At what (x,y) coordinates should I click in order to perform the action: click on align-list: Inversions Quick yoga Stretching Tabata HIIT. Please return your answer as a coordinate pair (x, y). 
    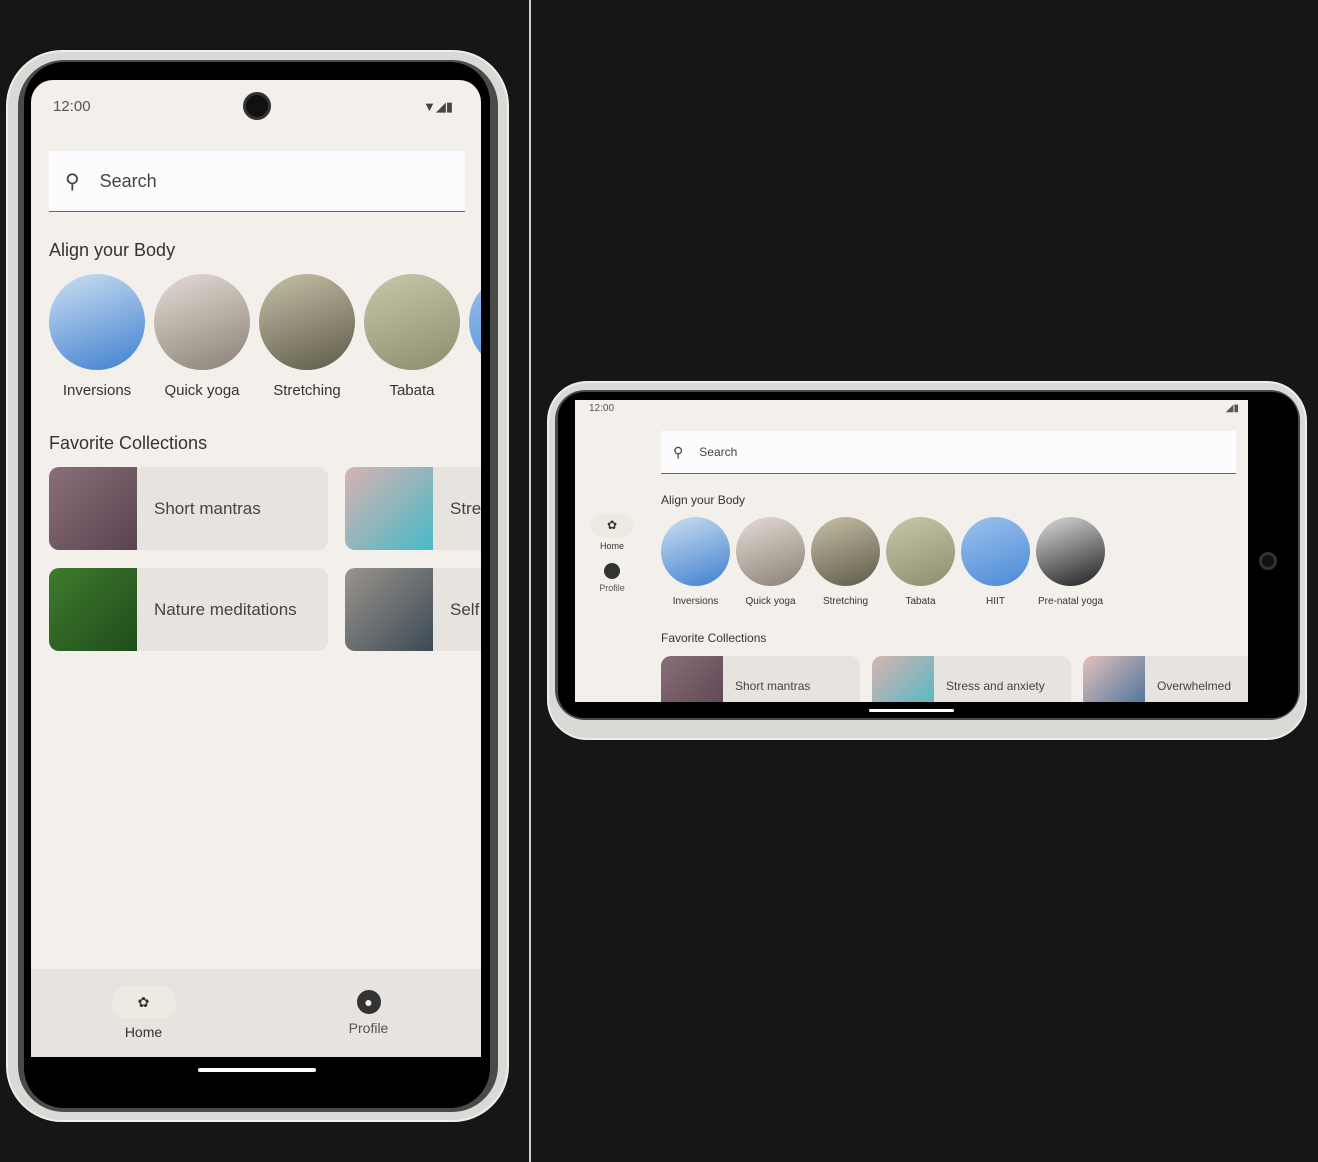
    Looking at the image, I should click on (265, 336).